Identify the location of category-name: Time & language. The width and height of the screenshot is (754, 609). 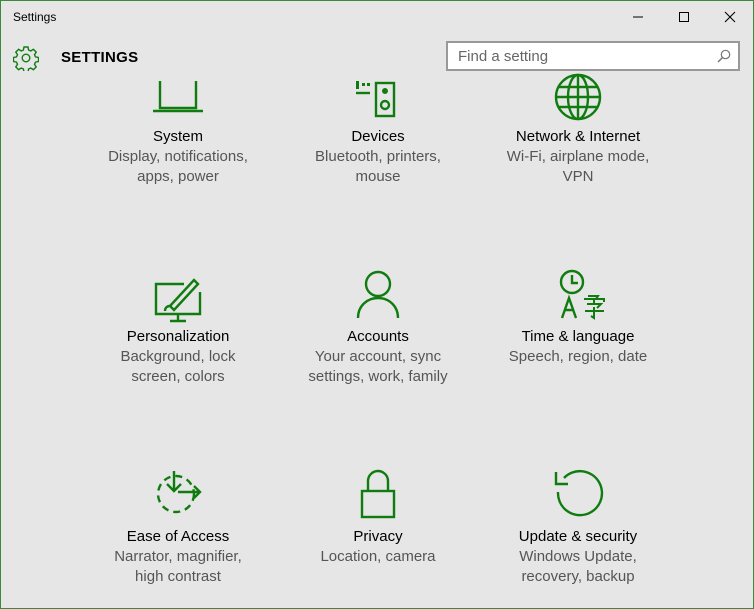
(578, 336).